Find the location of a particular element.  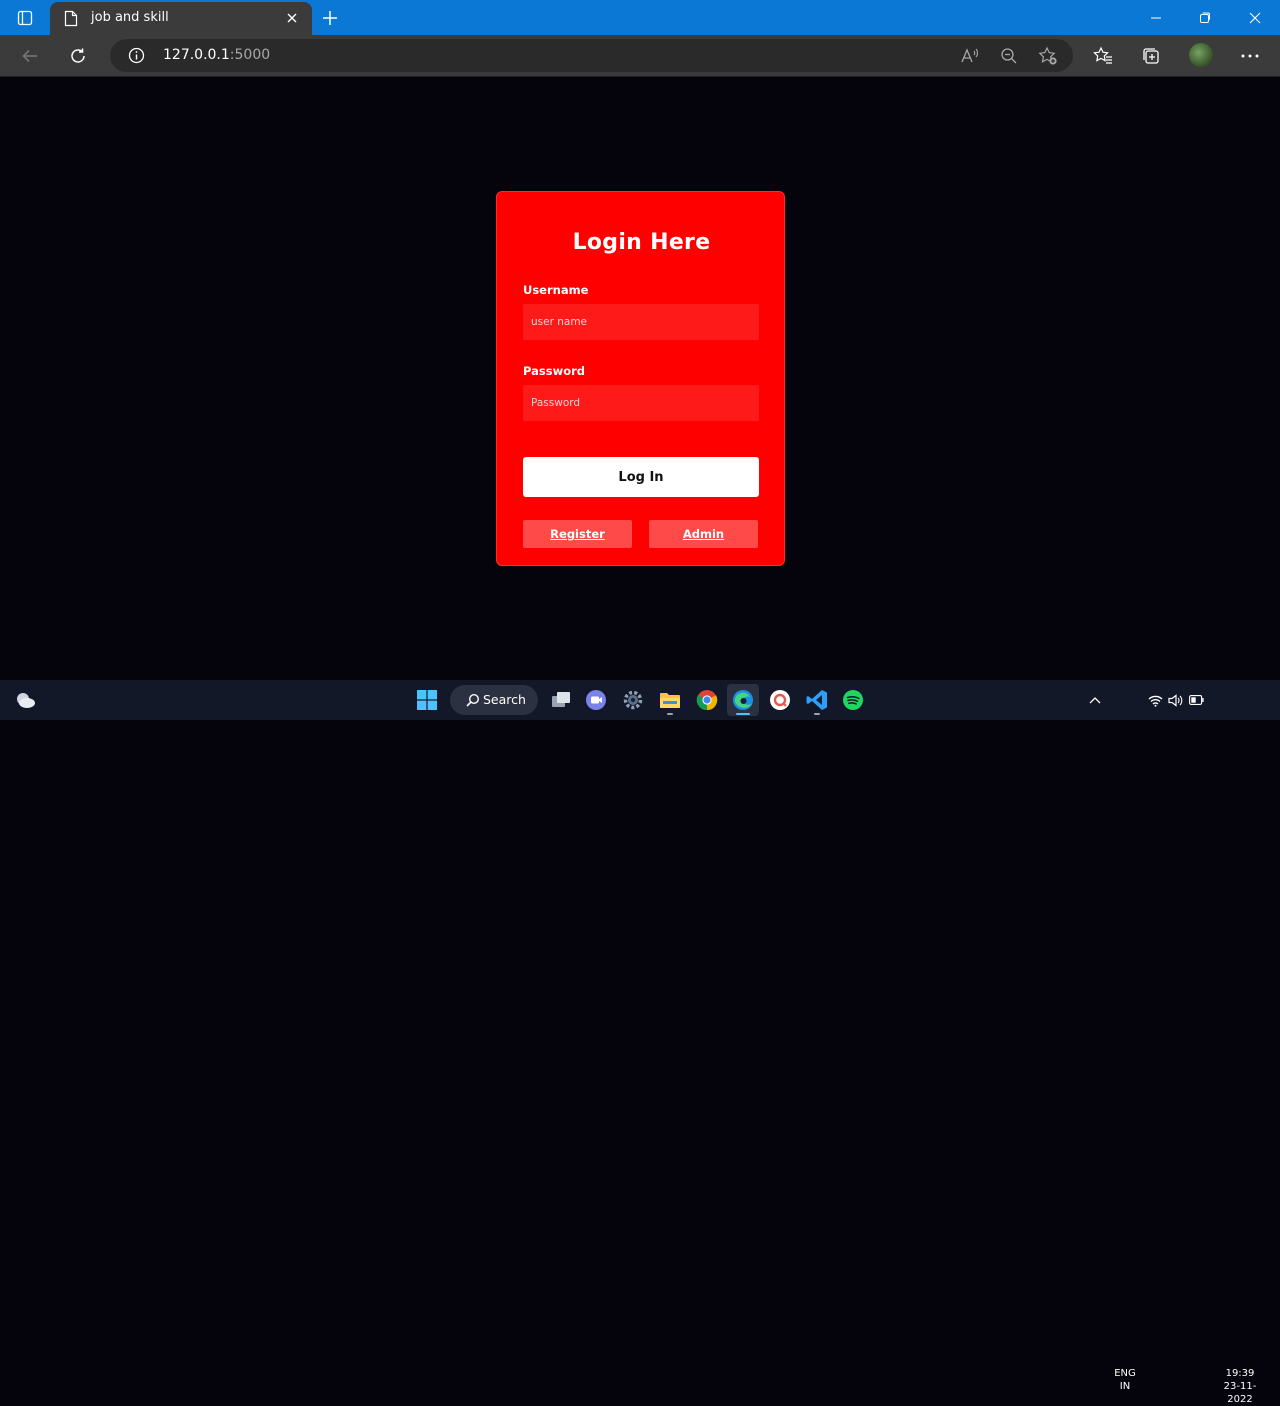

app-circle-icon is located at coordinates (780, 700).